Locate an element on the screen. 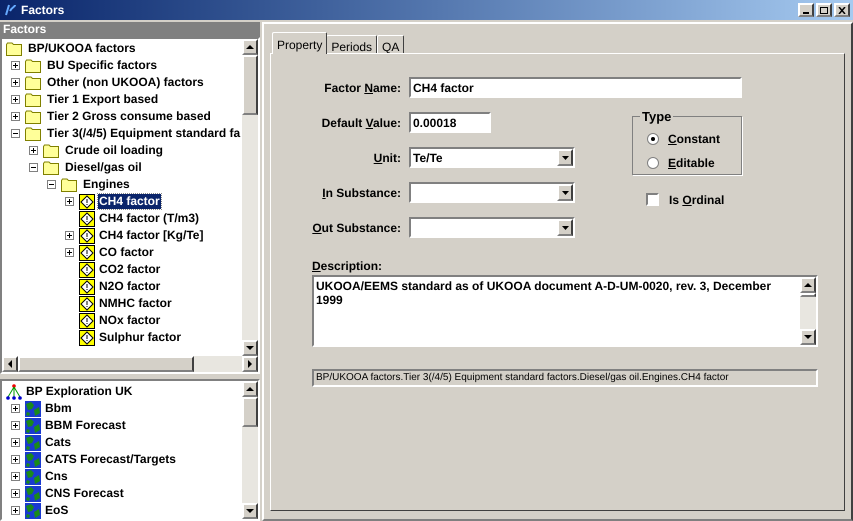  tree-item: Tier 1 Export based is located at coordinates (103, 99).